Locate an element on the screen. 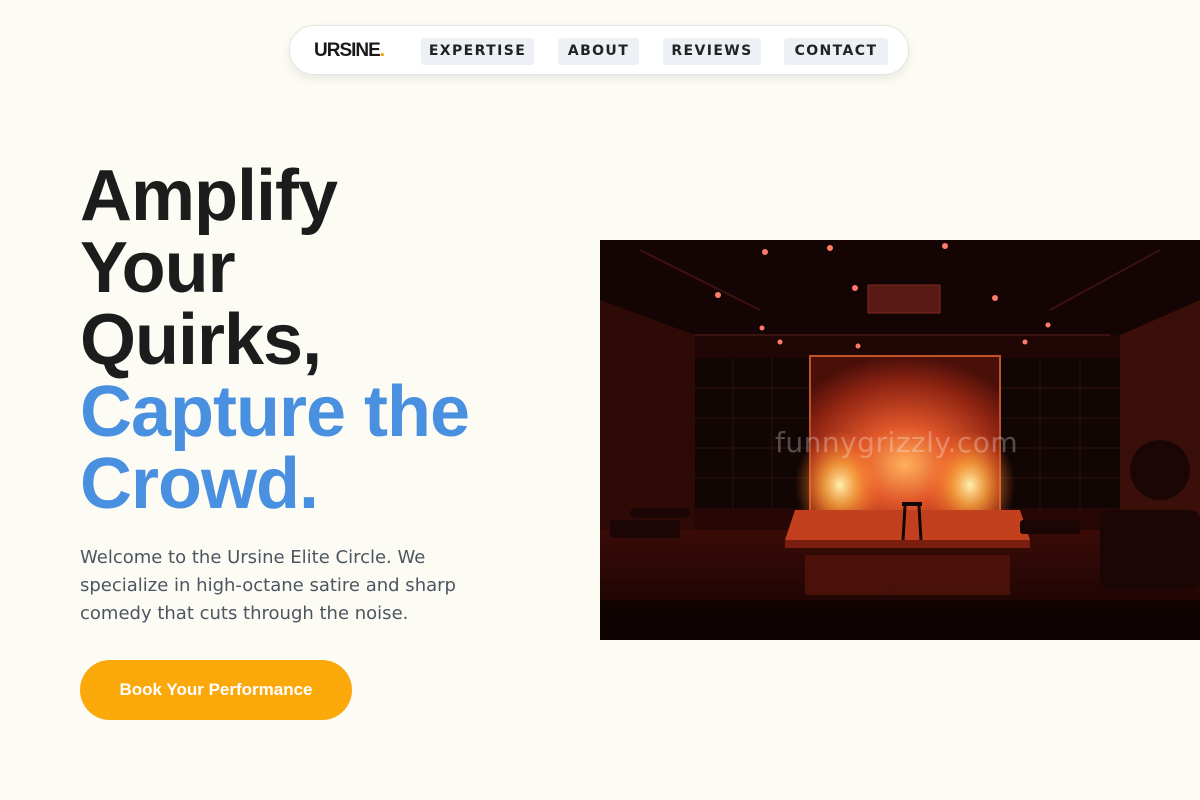  brand-logo: URSINE. is located at coordinates (349, 51).